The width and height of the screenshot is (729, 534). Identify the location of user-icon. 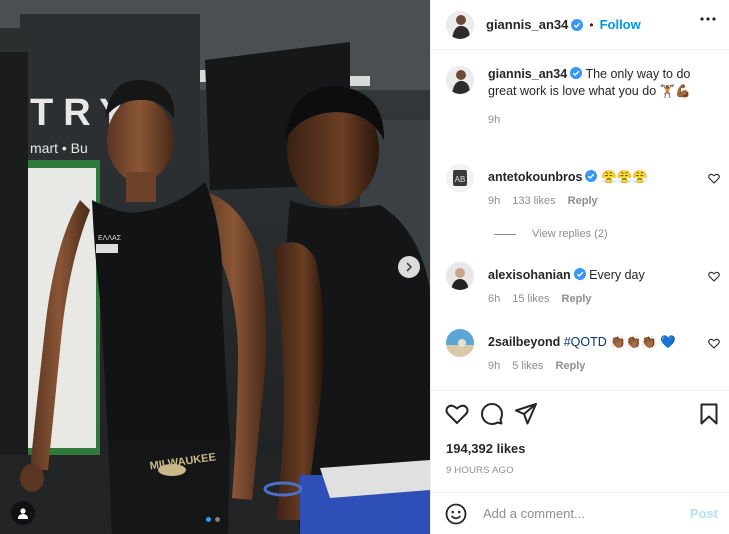
(23, 513).